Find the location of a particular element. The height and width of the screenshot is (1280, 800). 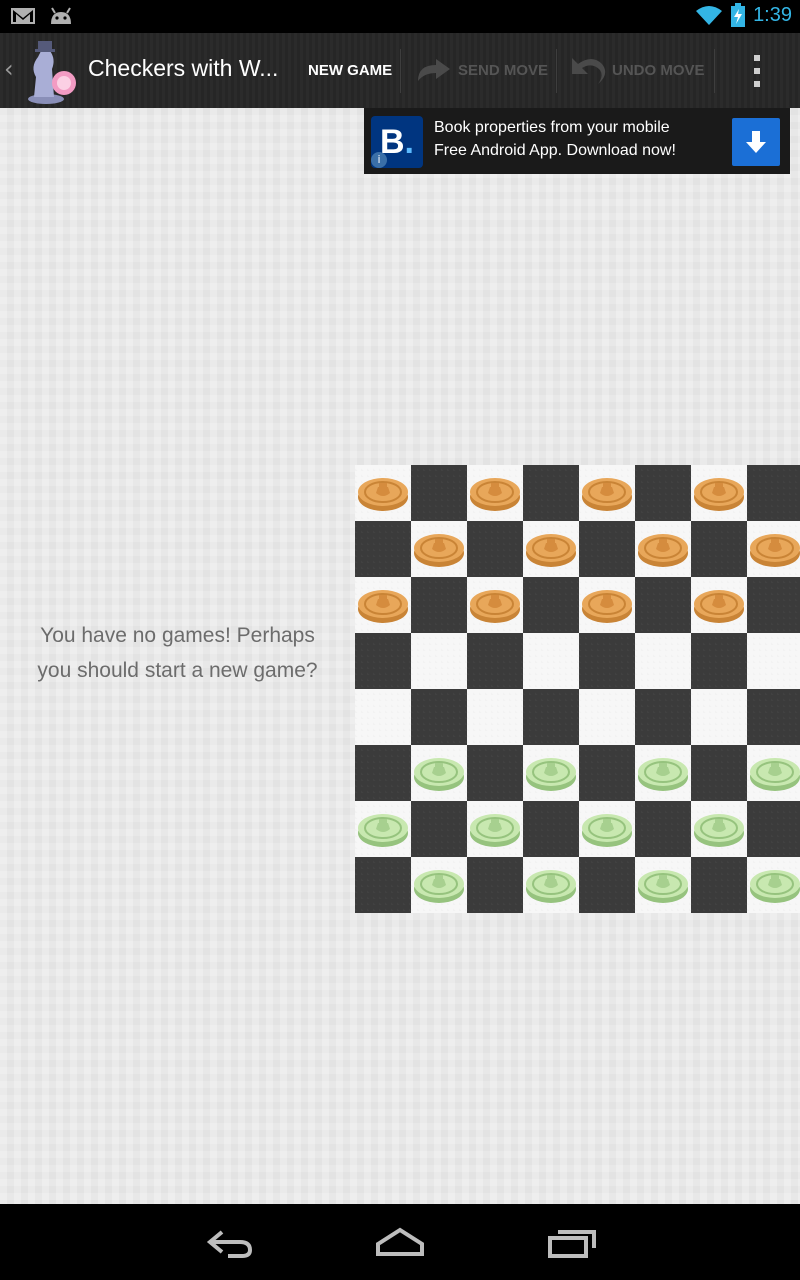

app-logo-icon is located at coordinates (49, 71).